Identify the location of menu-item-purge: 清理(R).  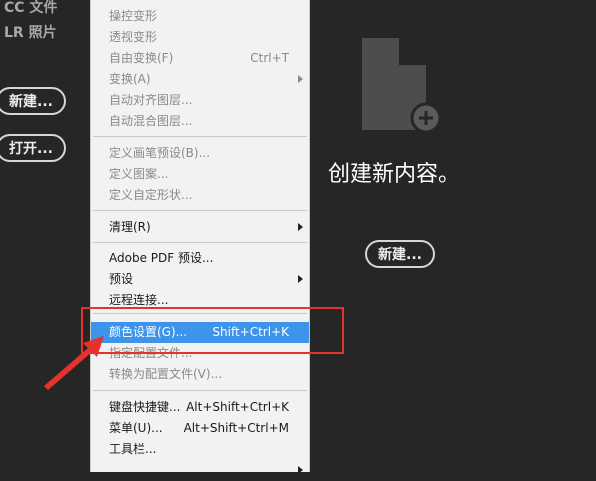
(200, 227).